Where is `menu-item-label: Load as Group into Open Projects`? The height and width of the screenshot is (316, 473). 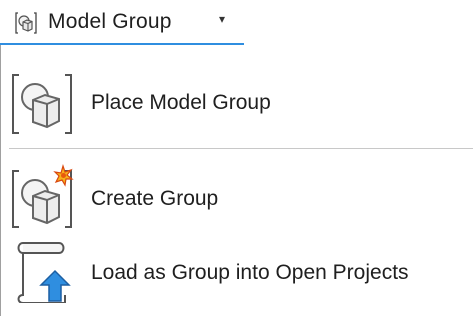 menu-item-label: Load as Group into Open Projects is located at coordinates (250, 272).